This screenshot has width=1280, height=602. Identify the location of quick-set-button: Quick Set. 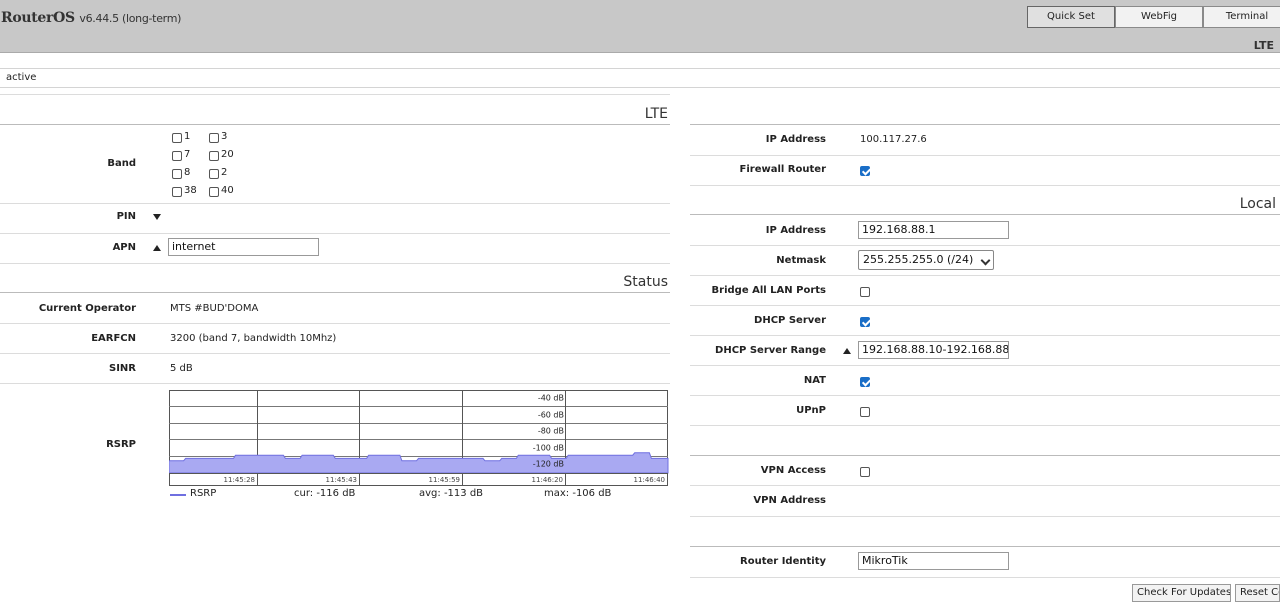
(1071, 17).